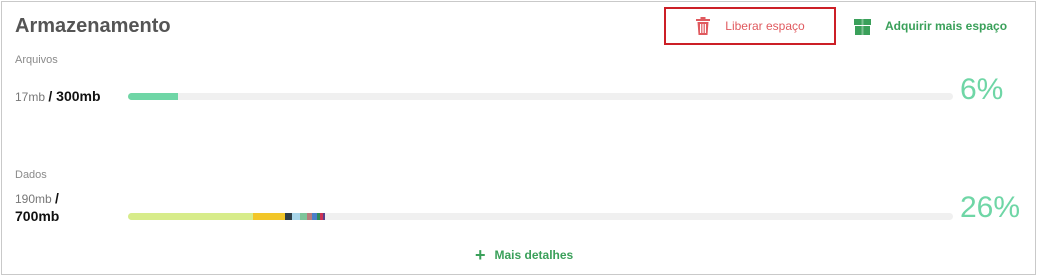  Describe the element at coordinates (37, 216) in the screenshot. I see `data-total: 700mb` at that location.